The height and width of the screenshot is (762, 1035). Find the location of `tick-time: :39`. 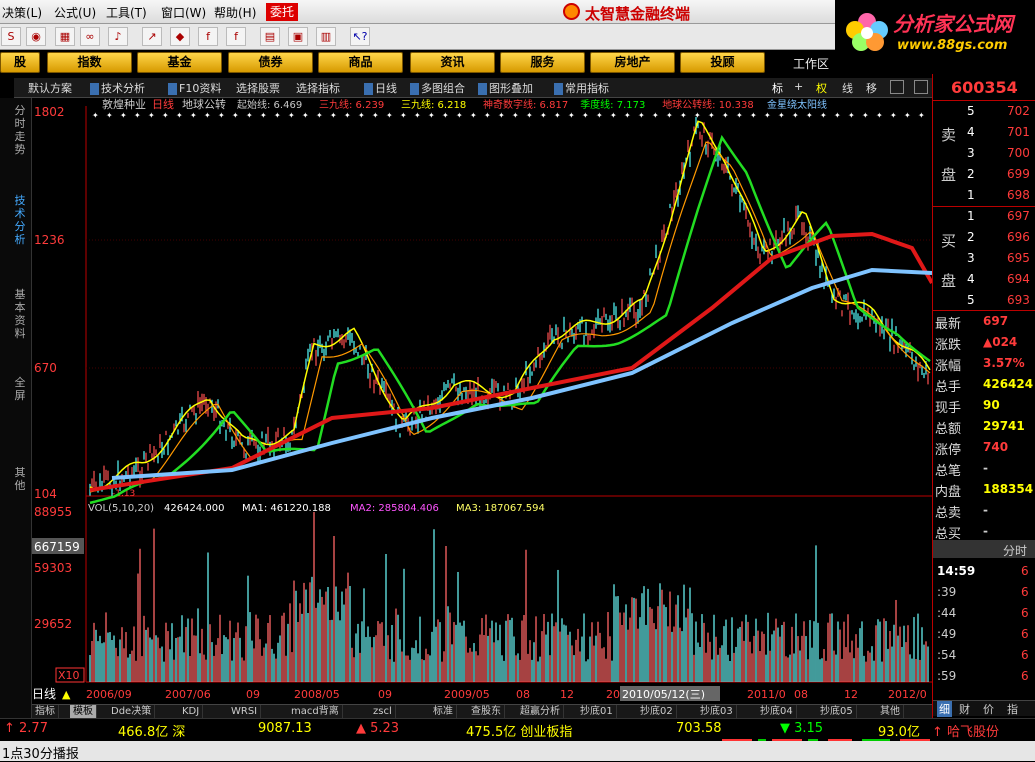

tick-time: :39 is located at coordinates (947, 592).